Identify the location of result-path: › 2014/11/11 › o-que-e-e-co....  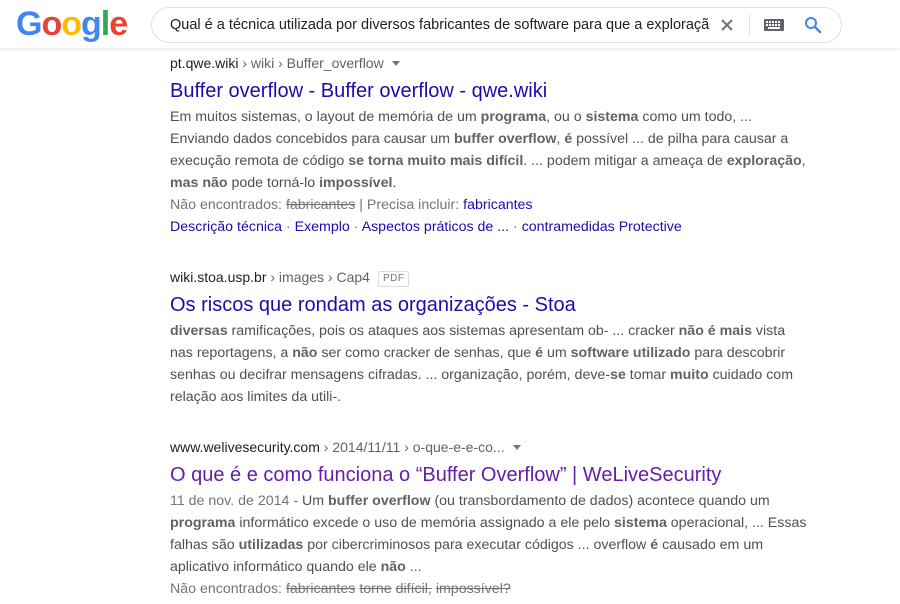
(412, 447).